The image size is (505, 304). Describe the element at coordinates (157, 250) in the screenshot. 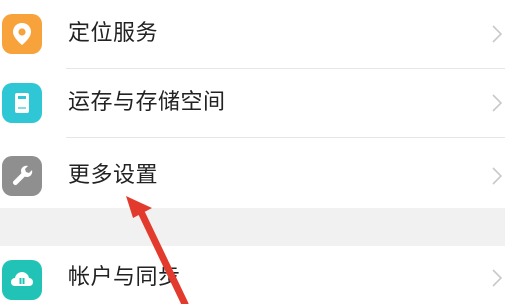

I see `red-arrow-icon` at that location.